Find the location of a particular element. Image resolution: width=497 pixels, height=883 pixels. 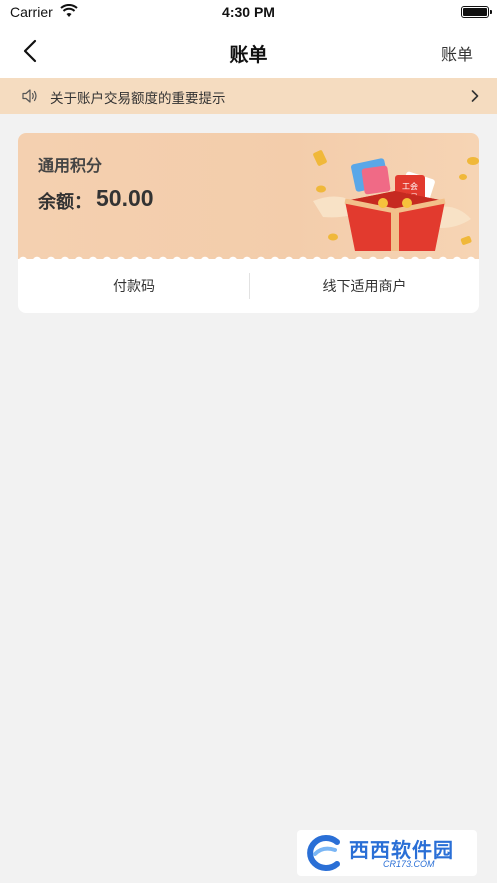

balance-value: 50.00 is located at coordinates (125, 198).